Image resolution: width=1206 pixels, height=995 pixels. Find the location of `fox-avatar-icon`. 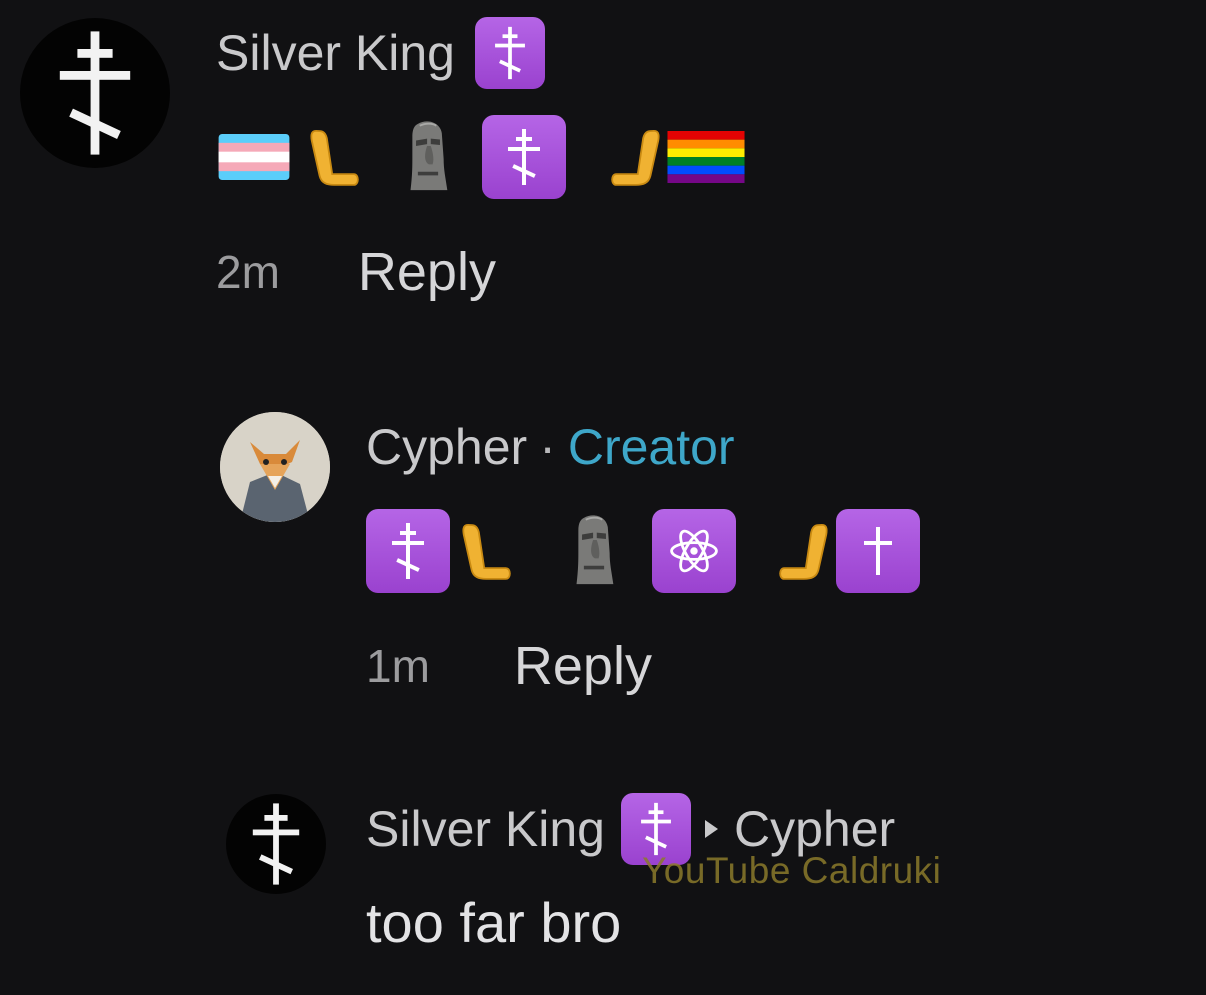

fox-avatar-icon is located at coordinates (275, 467).